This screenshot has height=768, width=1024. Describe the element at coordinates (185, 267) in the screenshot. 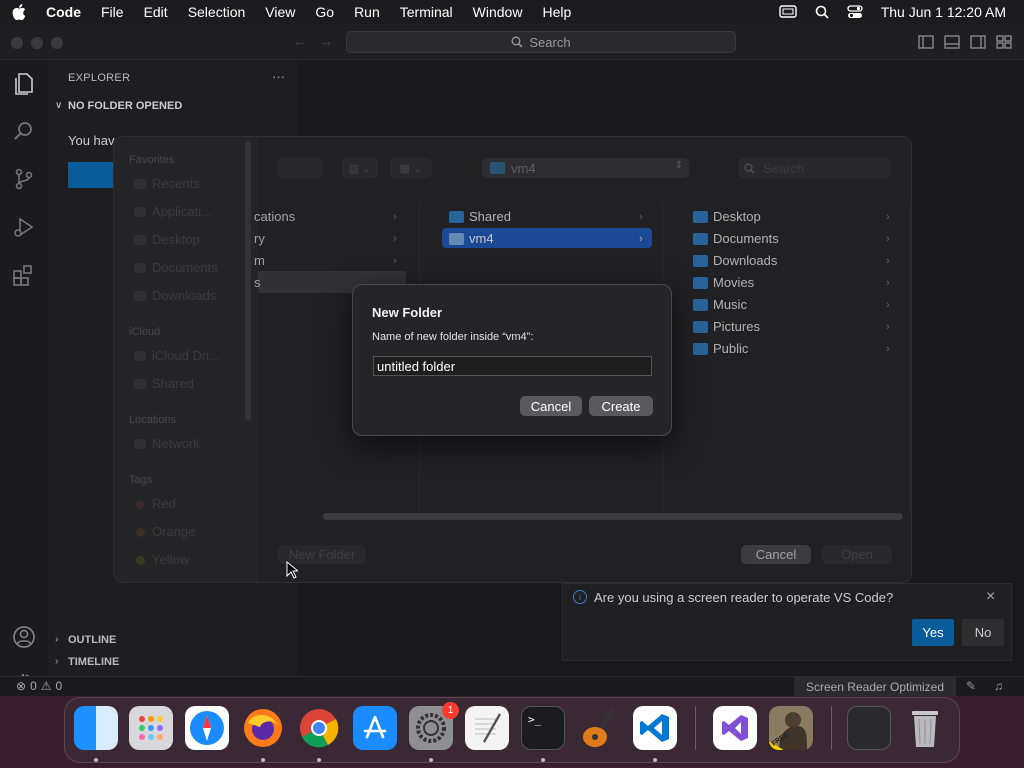

I see `sidebar-item-documents: Documents` at that location.